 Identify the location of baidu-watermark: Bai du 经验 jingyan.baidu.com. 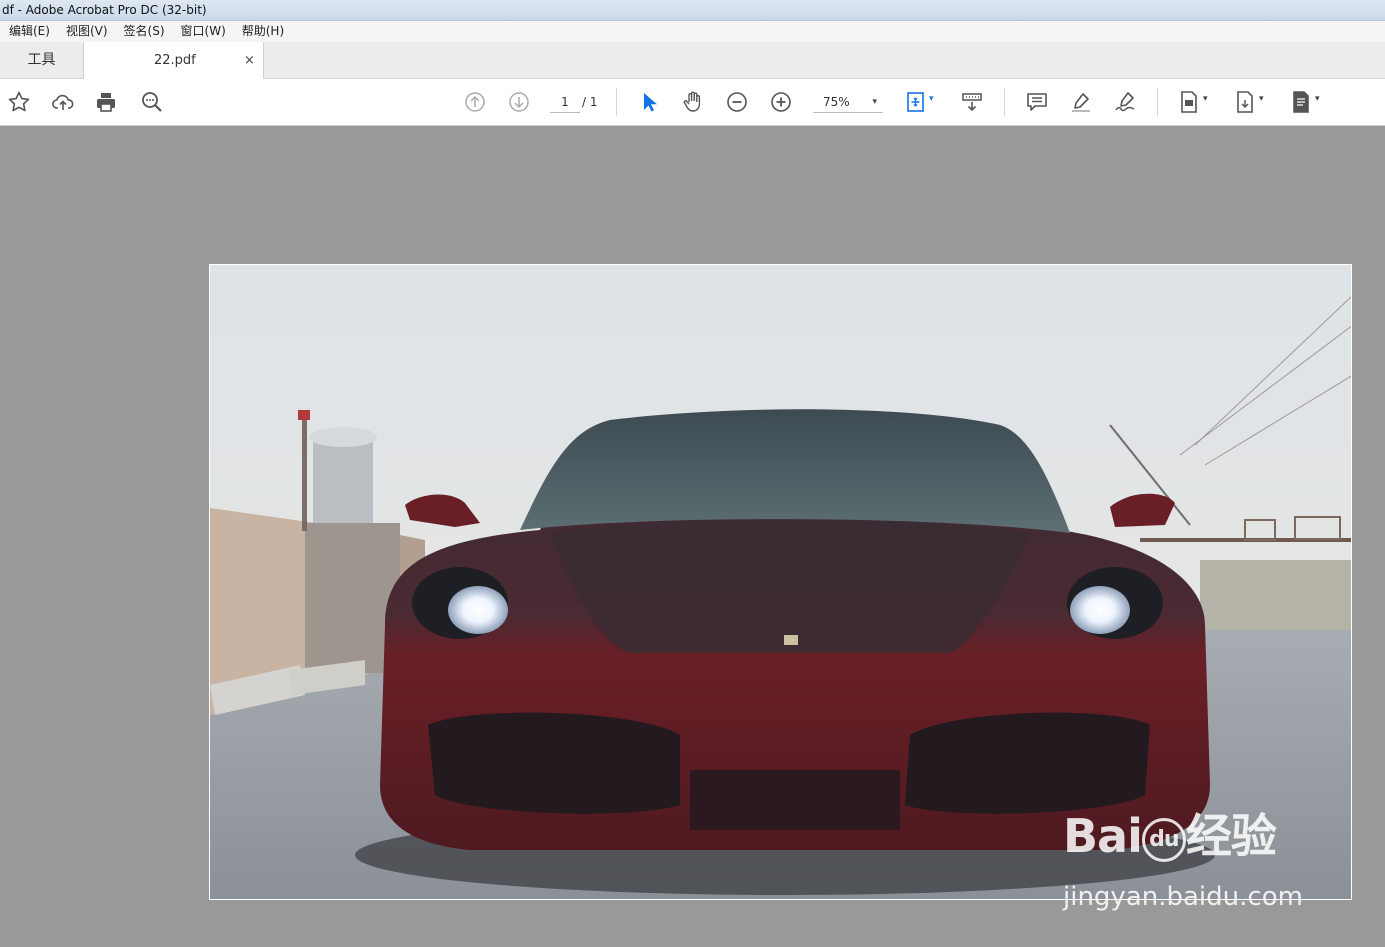
(1193, 860).